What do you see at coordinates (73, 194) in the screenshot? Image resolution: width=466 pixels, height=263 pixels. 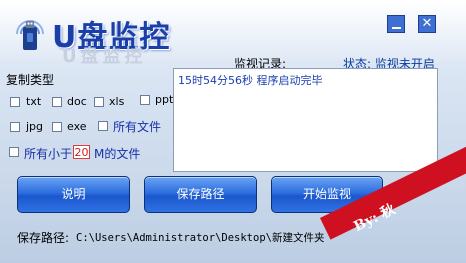 I see `help-button: 说明` at bounding box center [73, 194].